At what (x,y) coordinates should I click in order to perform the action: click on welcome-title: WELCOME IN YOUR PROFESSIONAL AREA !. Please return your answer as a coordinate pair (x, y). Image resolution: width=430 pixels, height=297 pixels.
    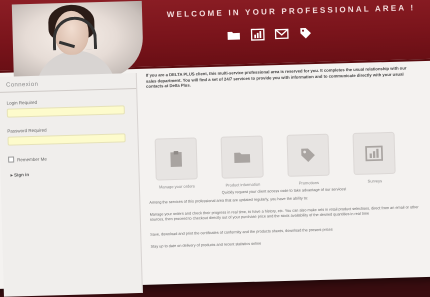
    Looking at the image, I should click on (291, 11).